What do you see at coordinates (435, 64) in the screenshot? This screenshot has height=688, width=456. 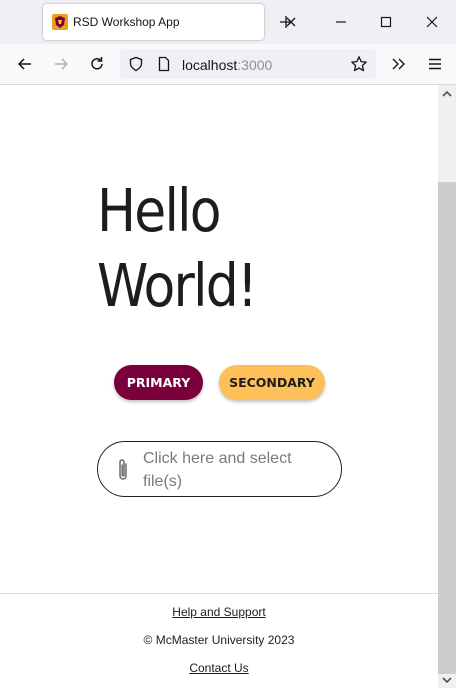 I see `hamburger-menu-icon` at bounding box center [435, 64].